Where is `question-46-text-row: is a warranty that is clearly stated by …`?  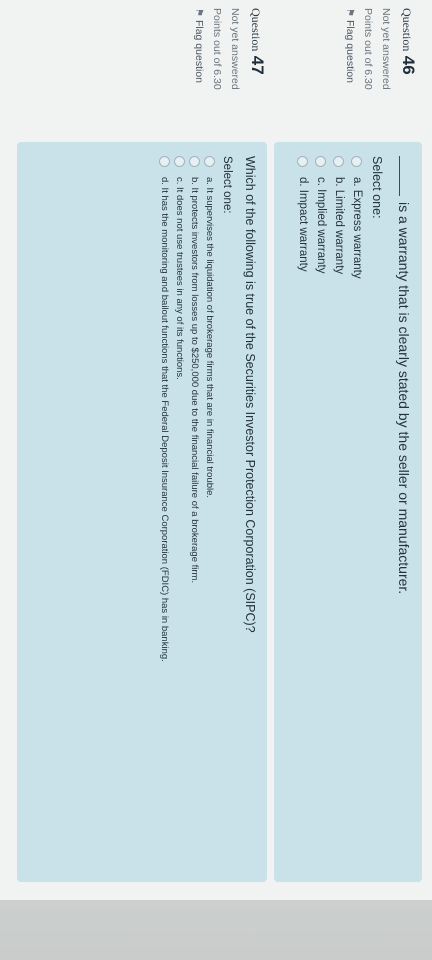
question-46-text-row: is a warranty that is clearly stated by … is located at coordinates (409, 512).